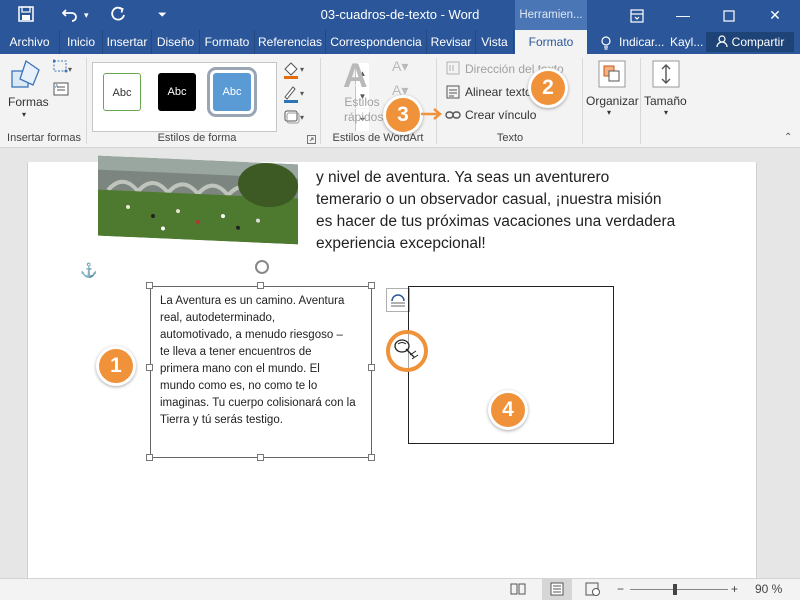 This screenshot has height=600, width=800. Describe the element at coordinates (61, 90) in the screenshot. I see `text-box-icon: A` at that location.